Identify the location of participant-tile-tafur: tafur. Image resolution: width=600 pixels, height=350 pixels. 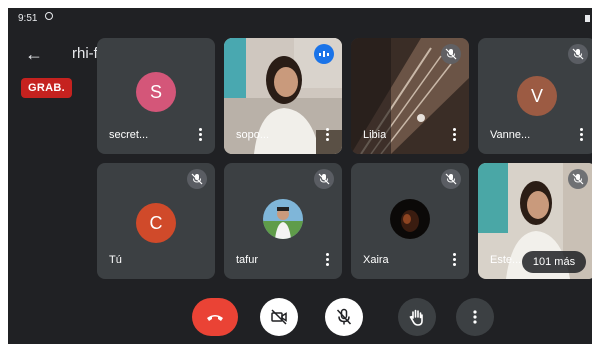
(283, 221).